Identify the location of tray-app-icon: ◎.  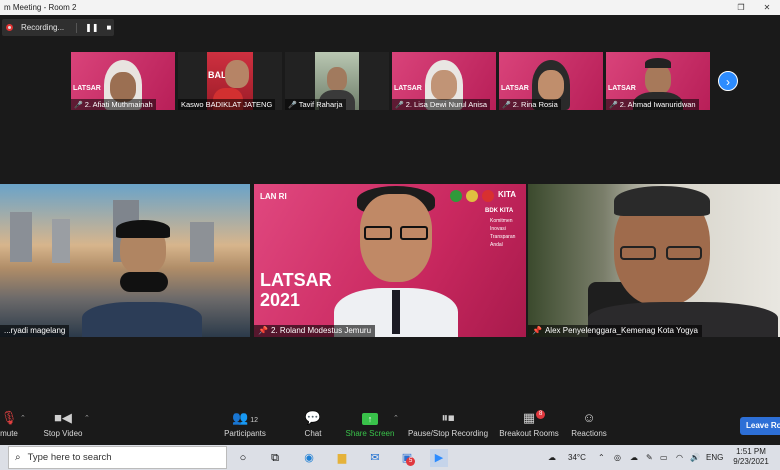
(617, 457).